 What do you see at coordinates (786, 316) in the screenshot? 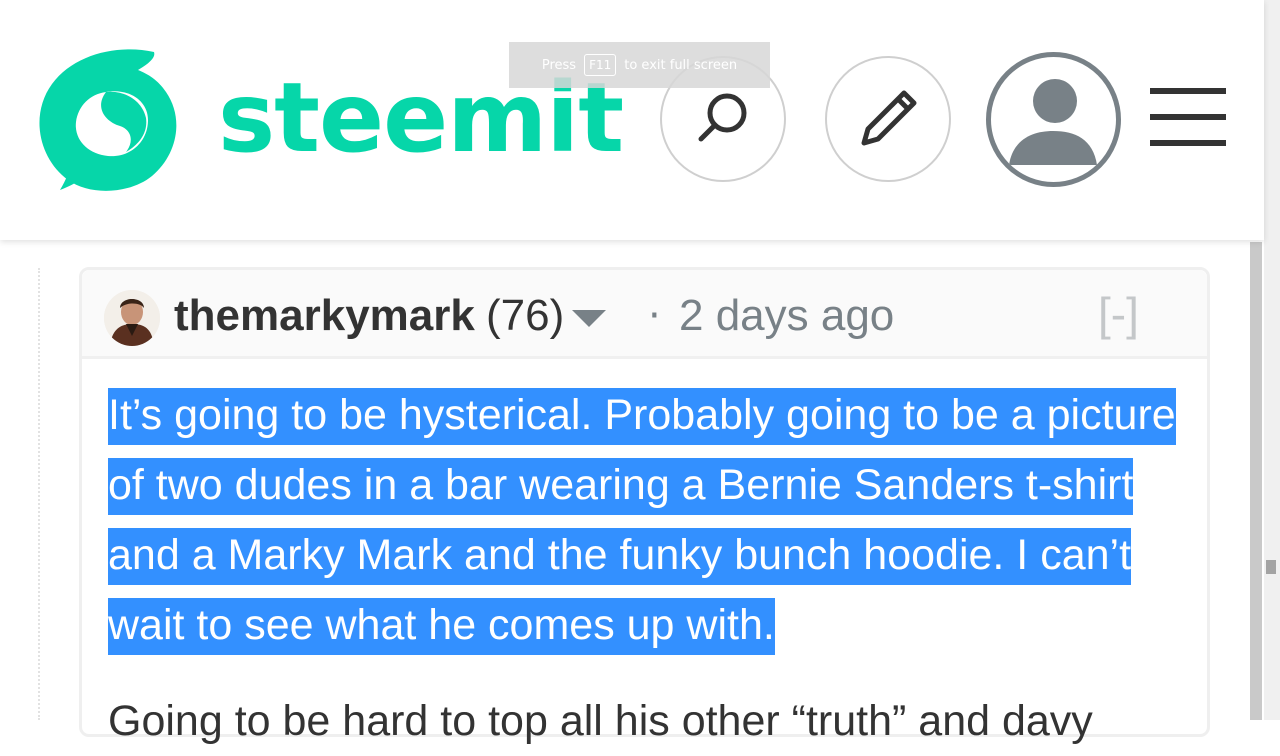
I see `comment-timestamp: 2 days ago` at bounding box center [786, 316].